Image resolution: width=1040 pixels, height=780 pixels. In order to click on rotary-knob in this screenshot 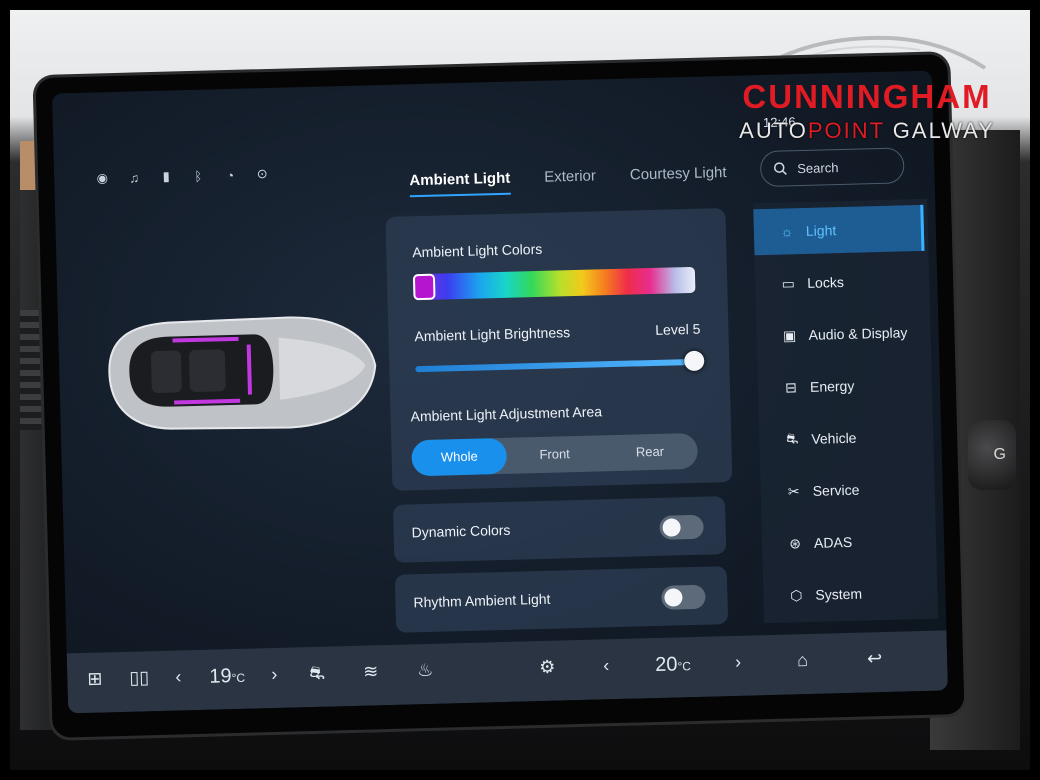, I will do `click(992, 455)`.